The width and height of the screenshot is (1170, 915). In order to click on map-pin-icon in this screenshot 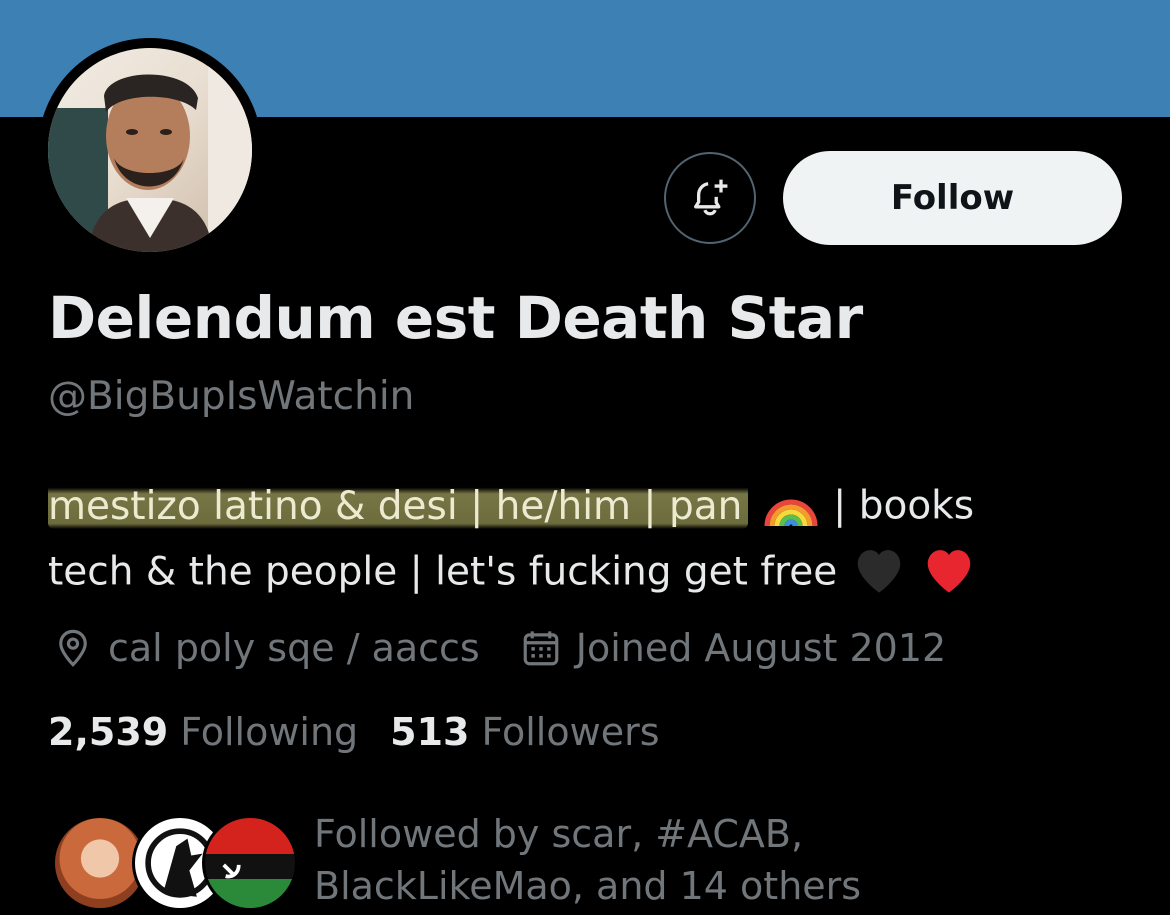, I will do `click(73, 648)`.